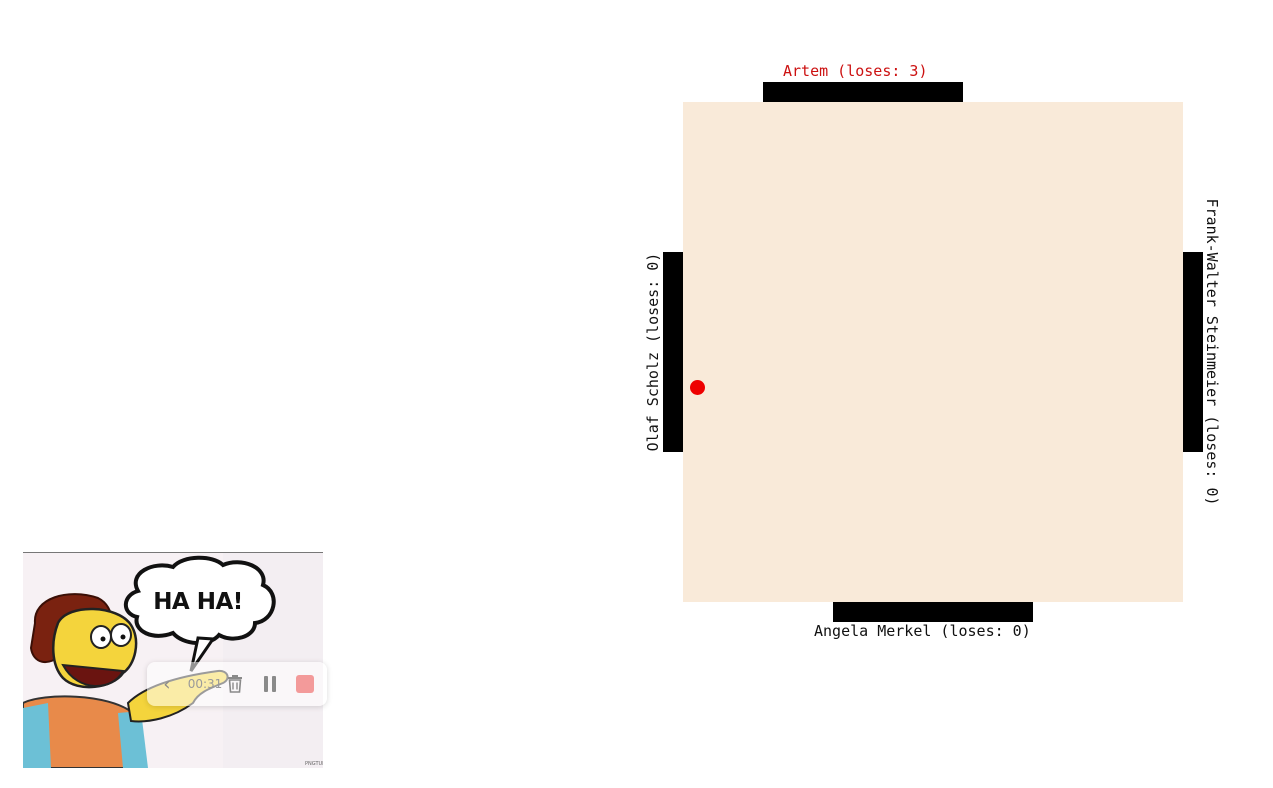  What do you see at coordinates (198, 602) in the screenshot?
I see `speech-bubble-text: HA HA!` at bounding box center [198, 602].